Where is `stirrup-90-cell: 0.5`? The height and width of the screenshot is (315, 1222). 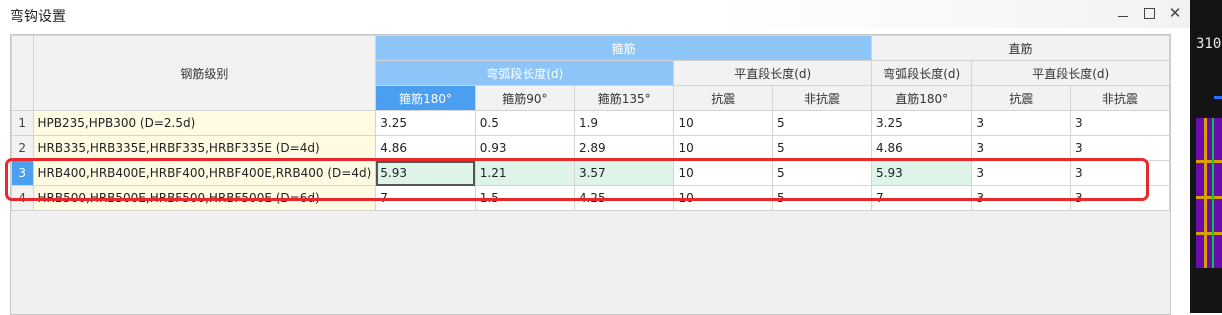 stirrup-90-cell: 0.5 is located at coordinates (524, 123).